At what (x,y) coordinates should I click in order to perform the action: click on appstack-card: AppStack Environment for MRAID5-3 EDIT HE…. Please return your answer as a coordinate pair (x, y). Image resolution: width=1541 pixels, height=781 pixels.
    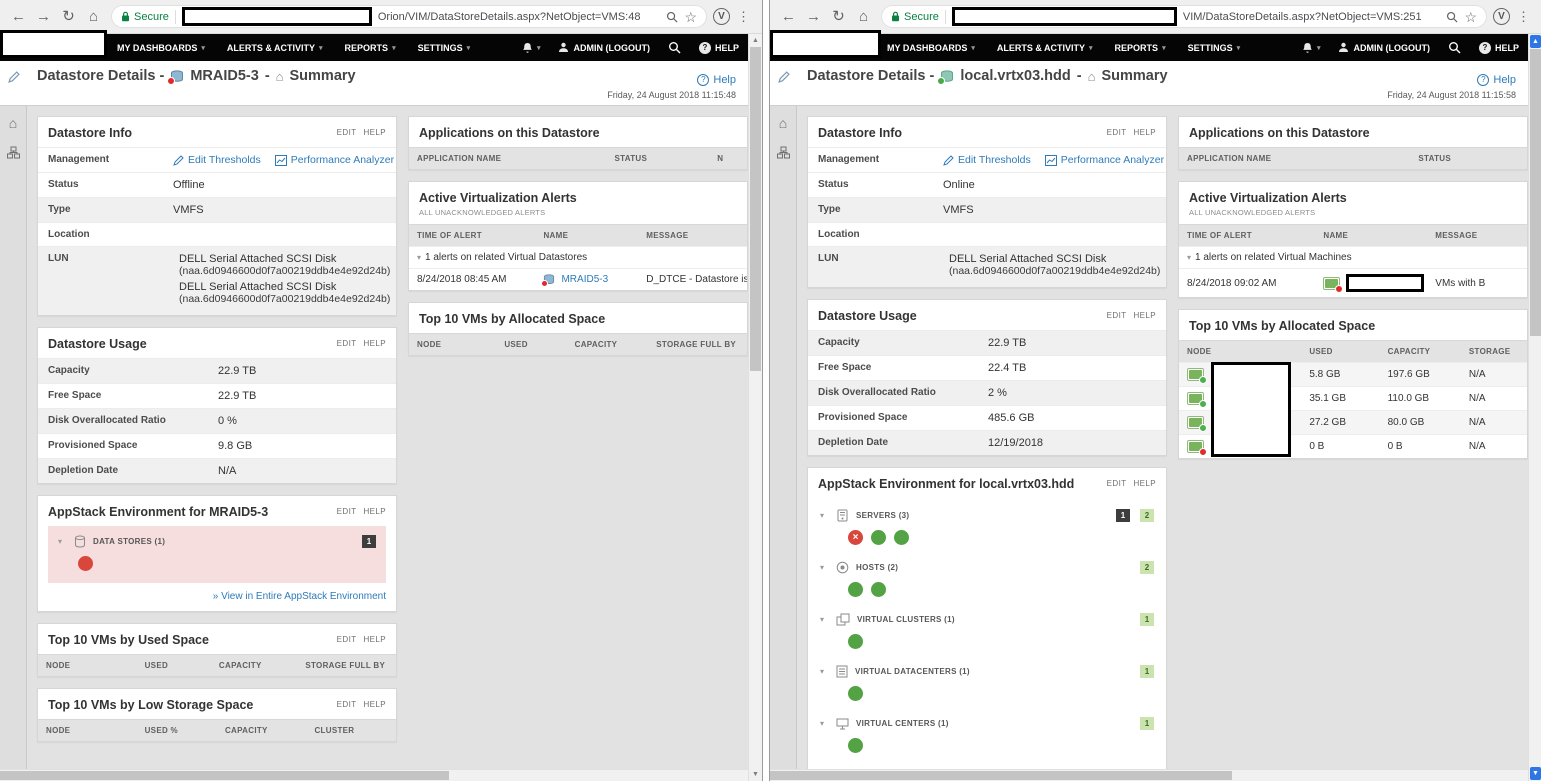
    Looking at the image, I should click on (217, 553).